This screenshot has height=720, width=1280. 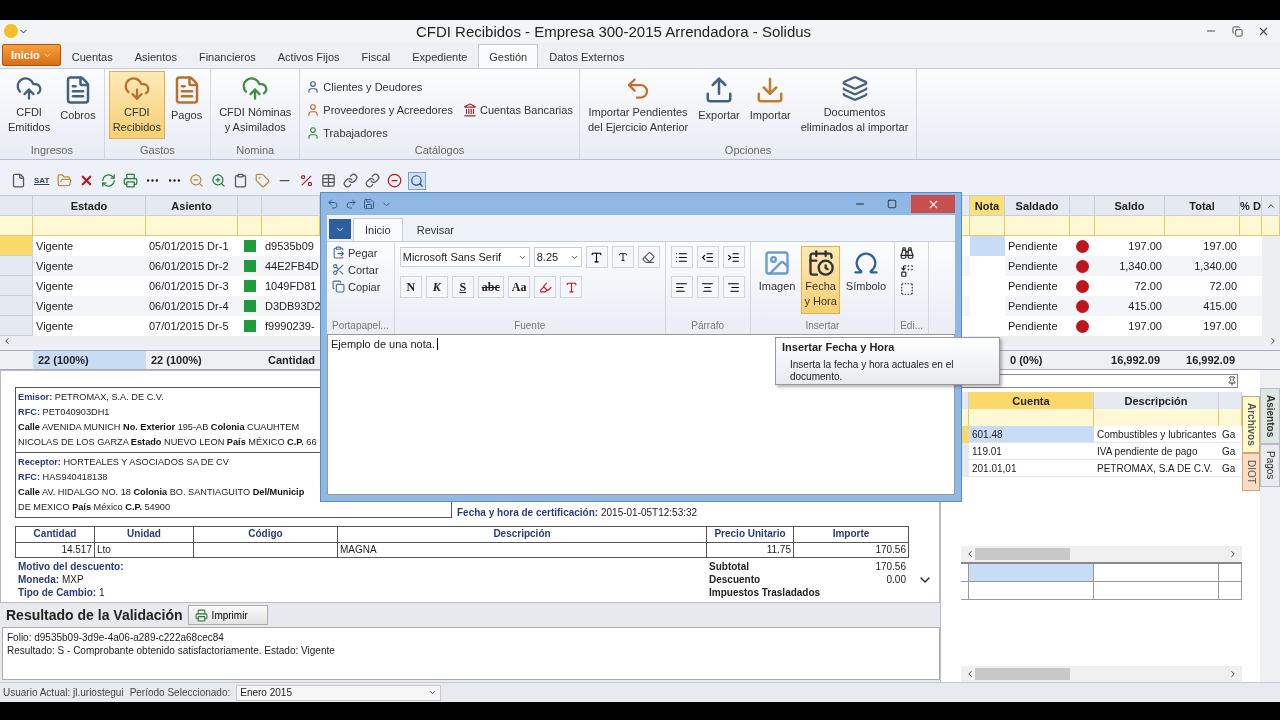 What do you see at coordinates (622, 257) in the screenshot?
I see `shrink-font-button` at bounding box center [622, 257].